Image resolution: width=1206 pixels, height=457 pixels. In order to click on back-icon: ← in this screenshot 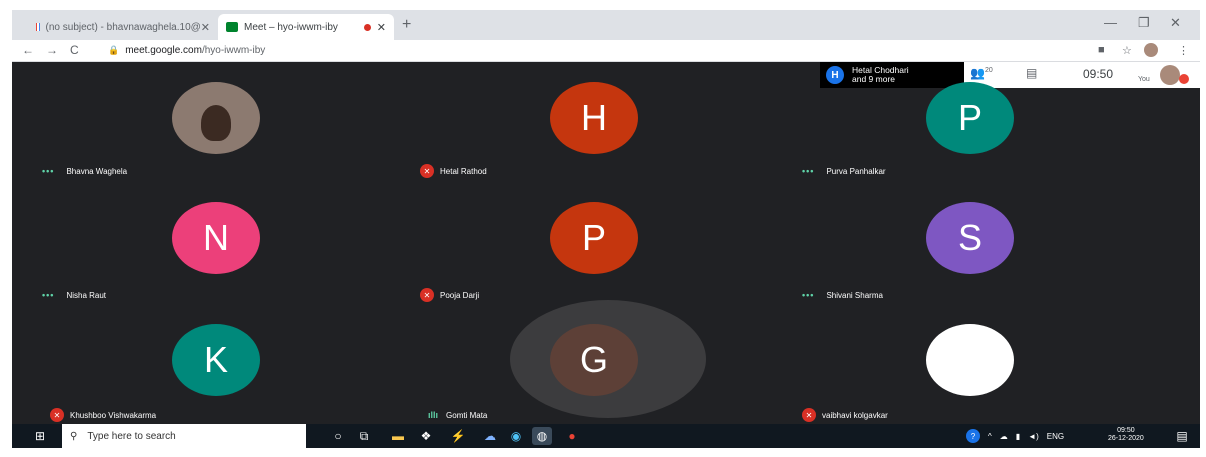, I will do `click(28, 50)`.